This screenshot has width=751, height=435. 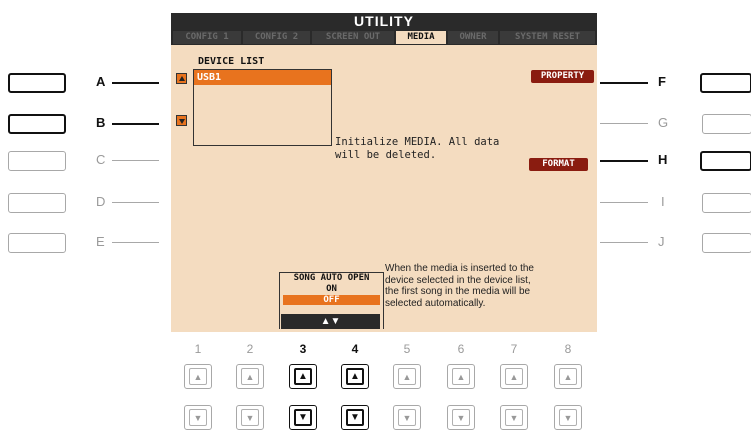 I want to click on down-arrow-icon, so click(x=182, y=121).